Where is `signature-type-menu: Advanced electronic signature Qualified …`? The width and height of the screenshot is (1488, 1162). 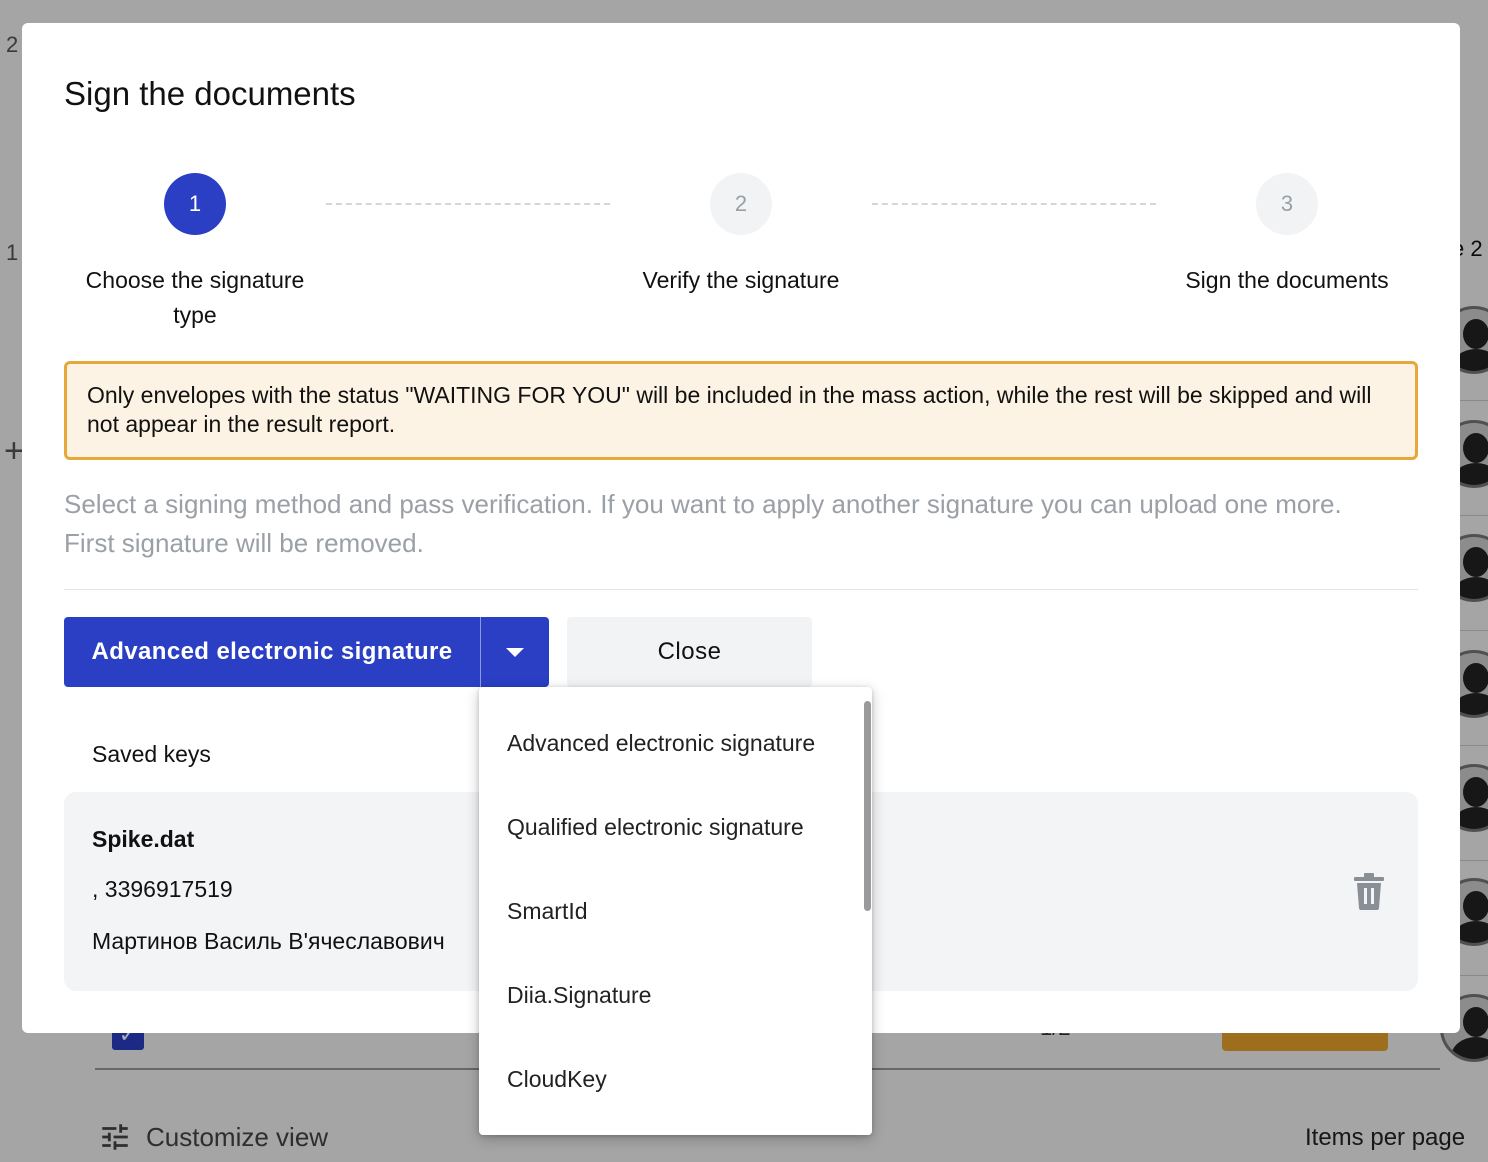
signature-type-menu: Advanced electronic signature Qualified … is located at coordinates (675, 911).